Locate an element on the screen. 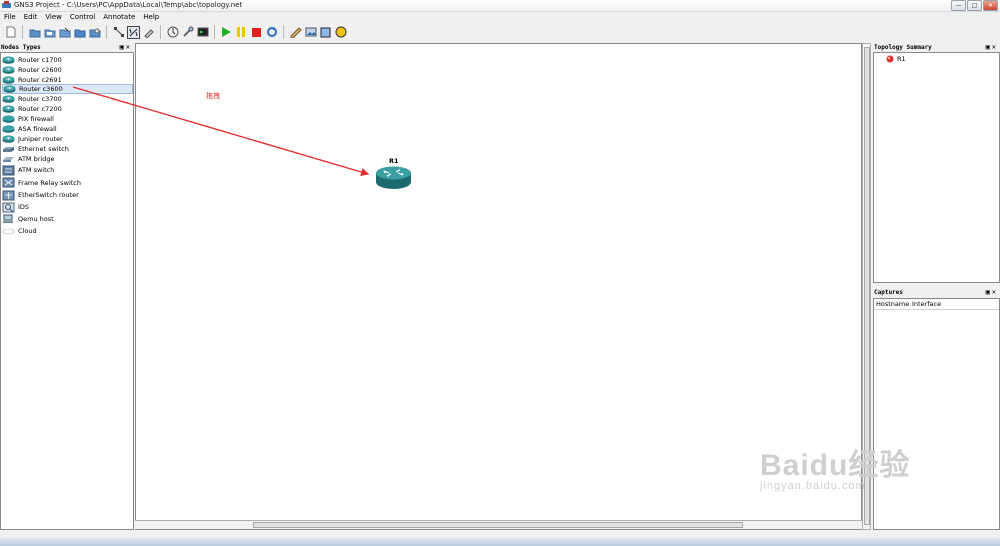  captures-panel-header: Captures ▣✕ is located at coordinates (936, 292).